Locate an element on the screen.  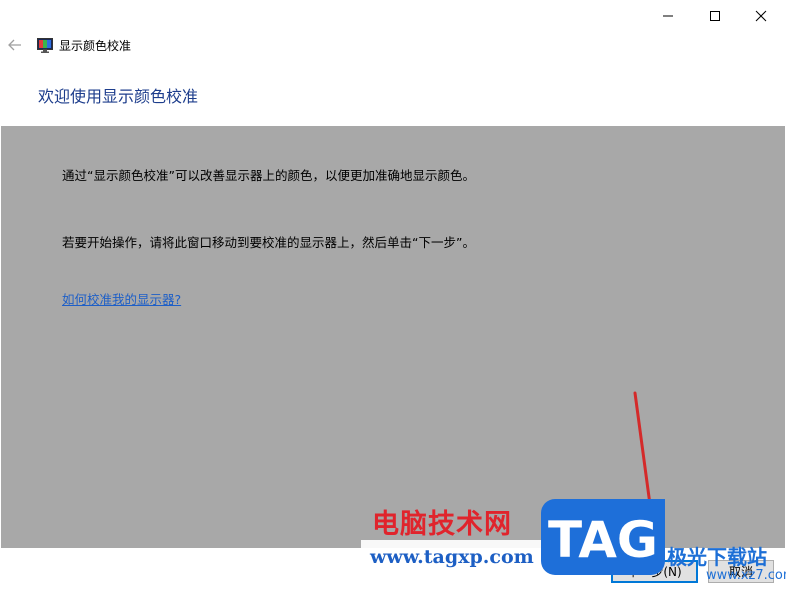
instruction-paragraph: 若要开始操作，请将此窗口移动到要校准的显示器上，然后单击“下一步”。 is located at coordinates (268, 242).